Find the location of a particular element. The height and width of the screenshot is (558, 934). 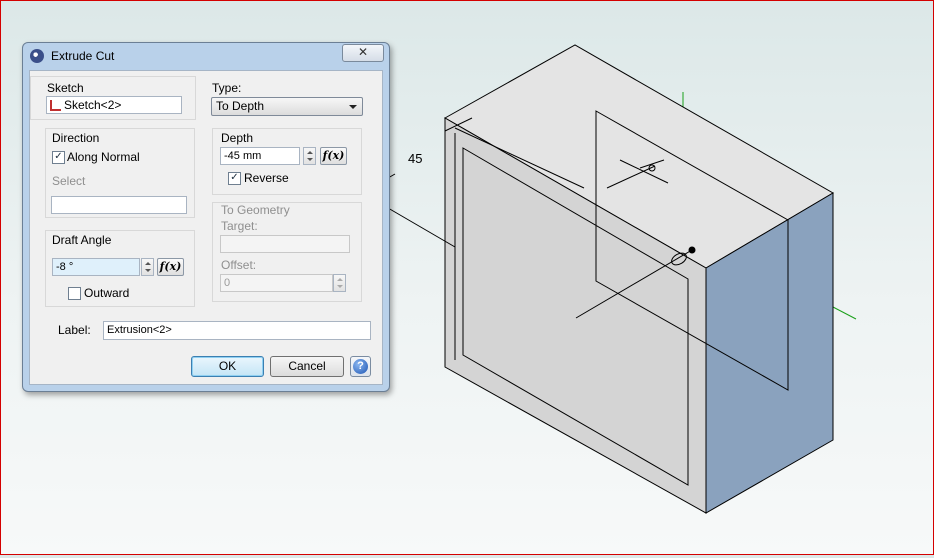

direction-group-label: Direction is located at coordinates (76, 138).